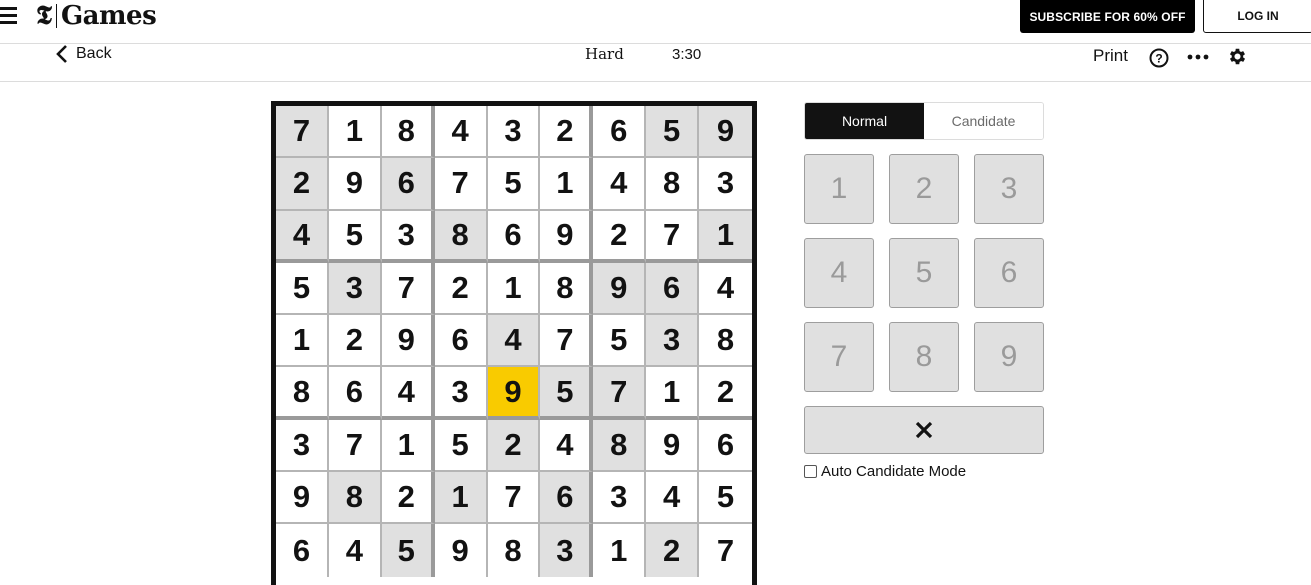 This screenshot has width=1311, height=585. What do you see at coordinates (620, 393) in the screenshot?
I see `sudoku-cell-r6c7: 7` at bounding box center [620, 393].